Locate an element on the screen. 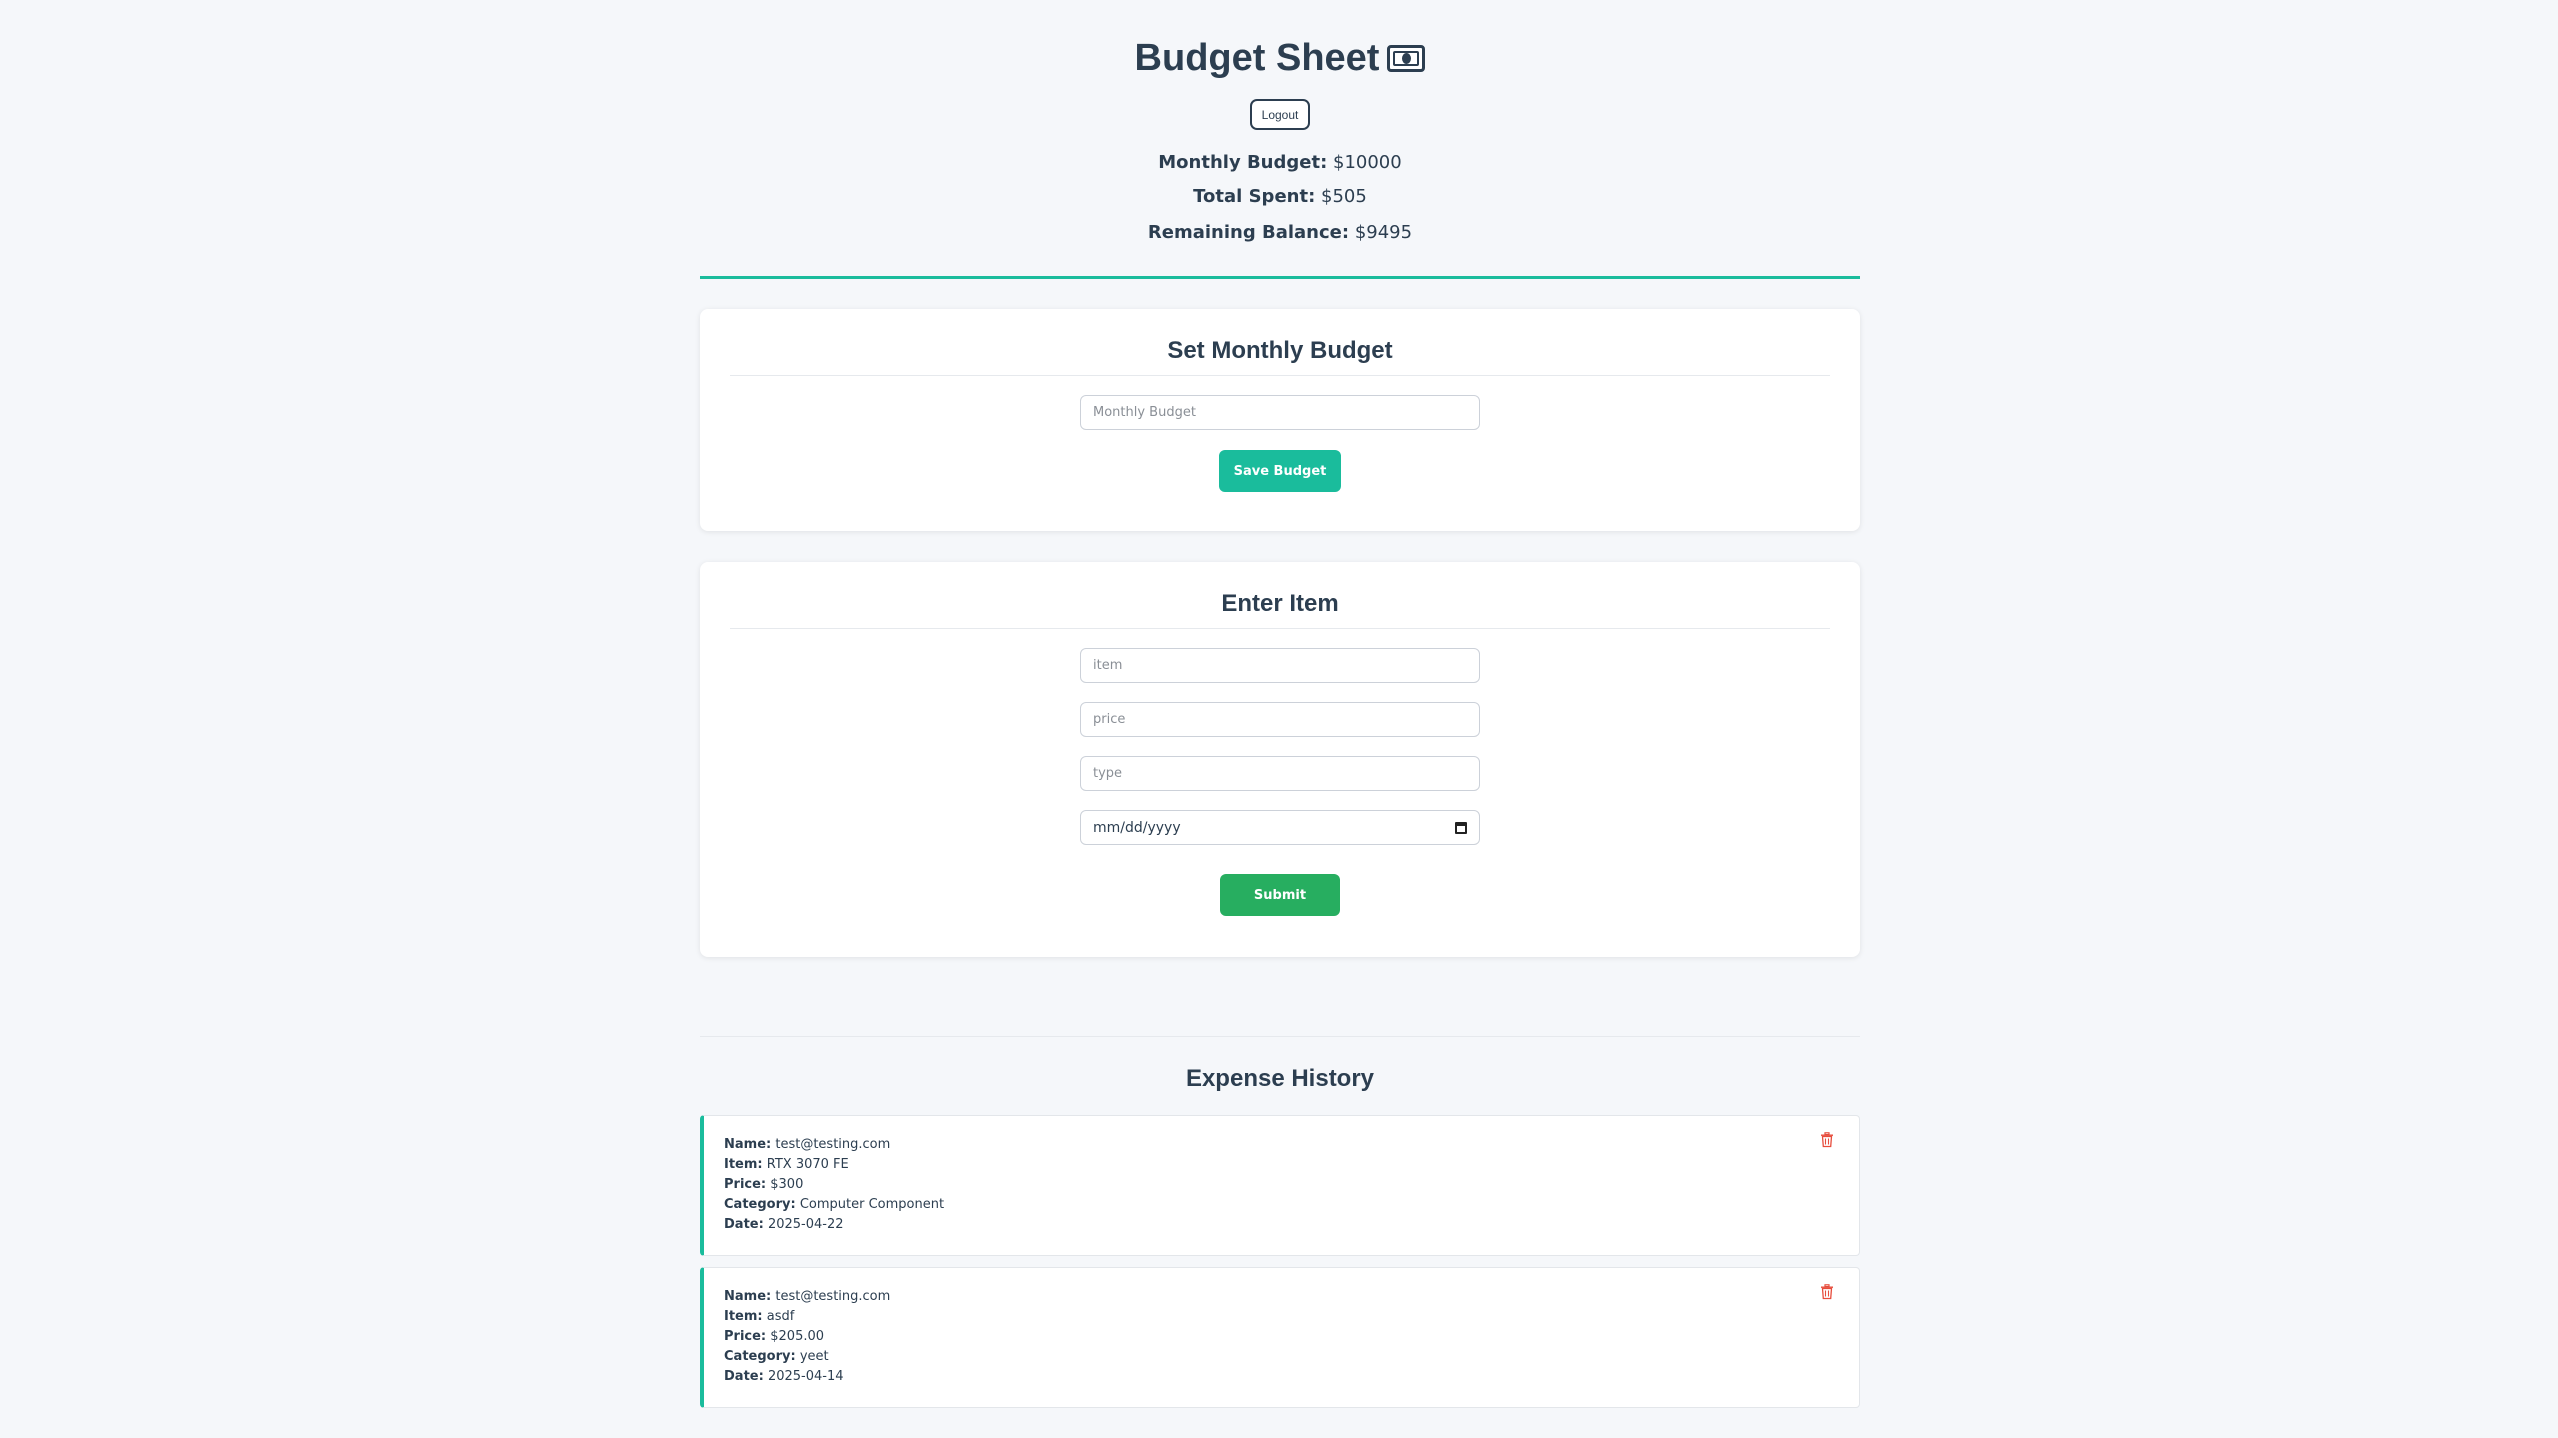  monthly-budget-summary: Monthly Budget: $10000 is located at coordinates (1280, 163).